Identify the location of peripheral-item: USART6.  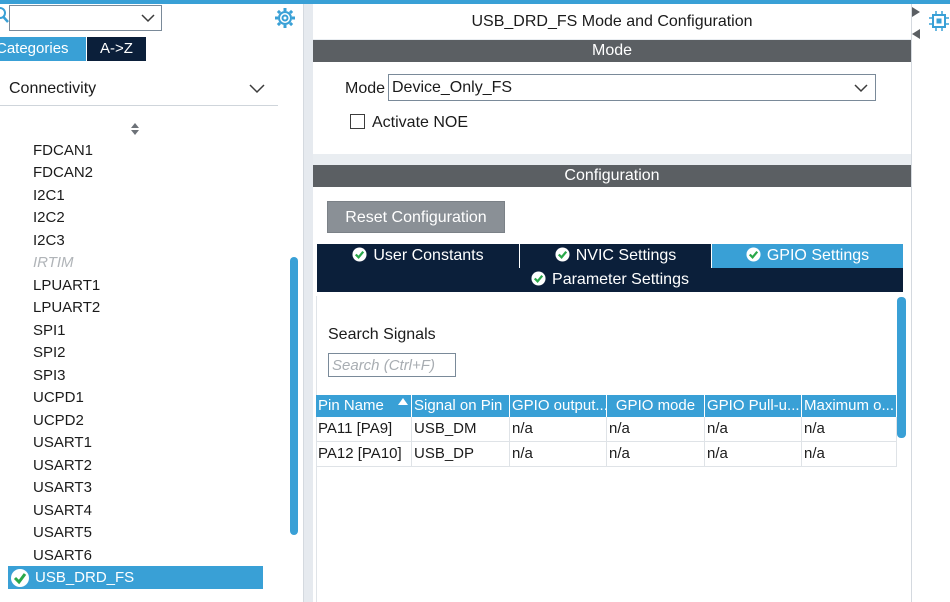
(62, 556).